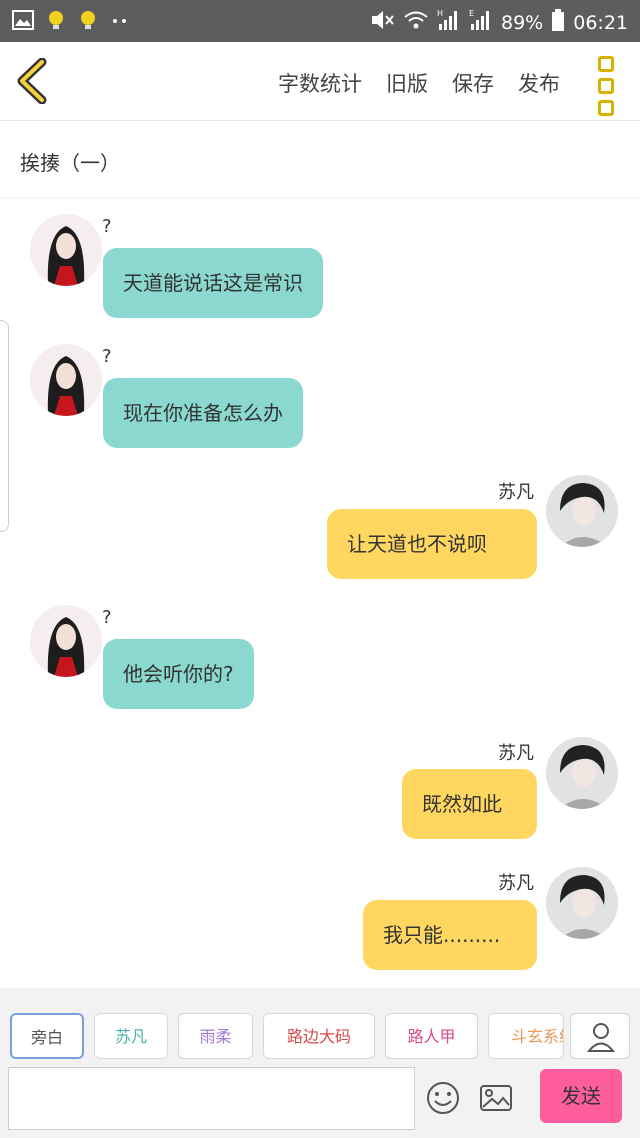 This screenshot has width=640, height=1138. Describe the element at coordinates (539, 83) in the screenshot. I see `publish-button: 发布` at that location.